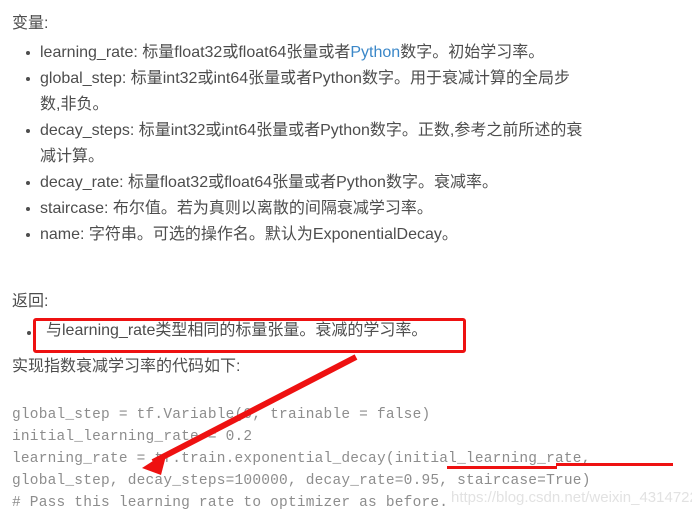 The image size is (692, 515). What do you see at coordinates (271, 234) in the screenshot?
I see `param-desc-before: 字符串。可选的操作名。默认为ExponentialDecay。` at bounding box center [271, 234].